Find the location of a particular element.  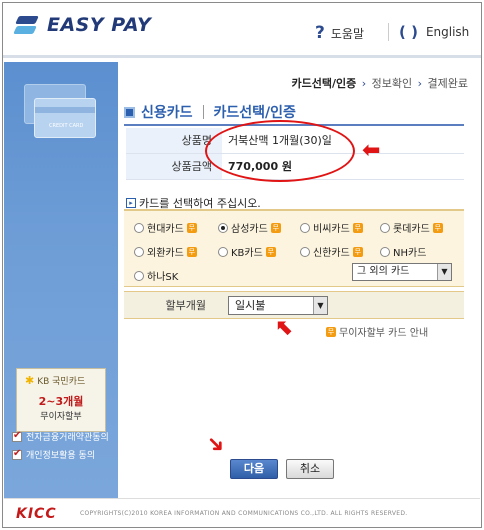

card-option-keb: 외환카드 무 is located at coordinates (165, 251).